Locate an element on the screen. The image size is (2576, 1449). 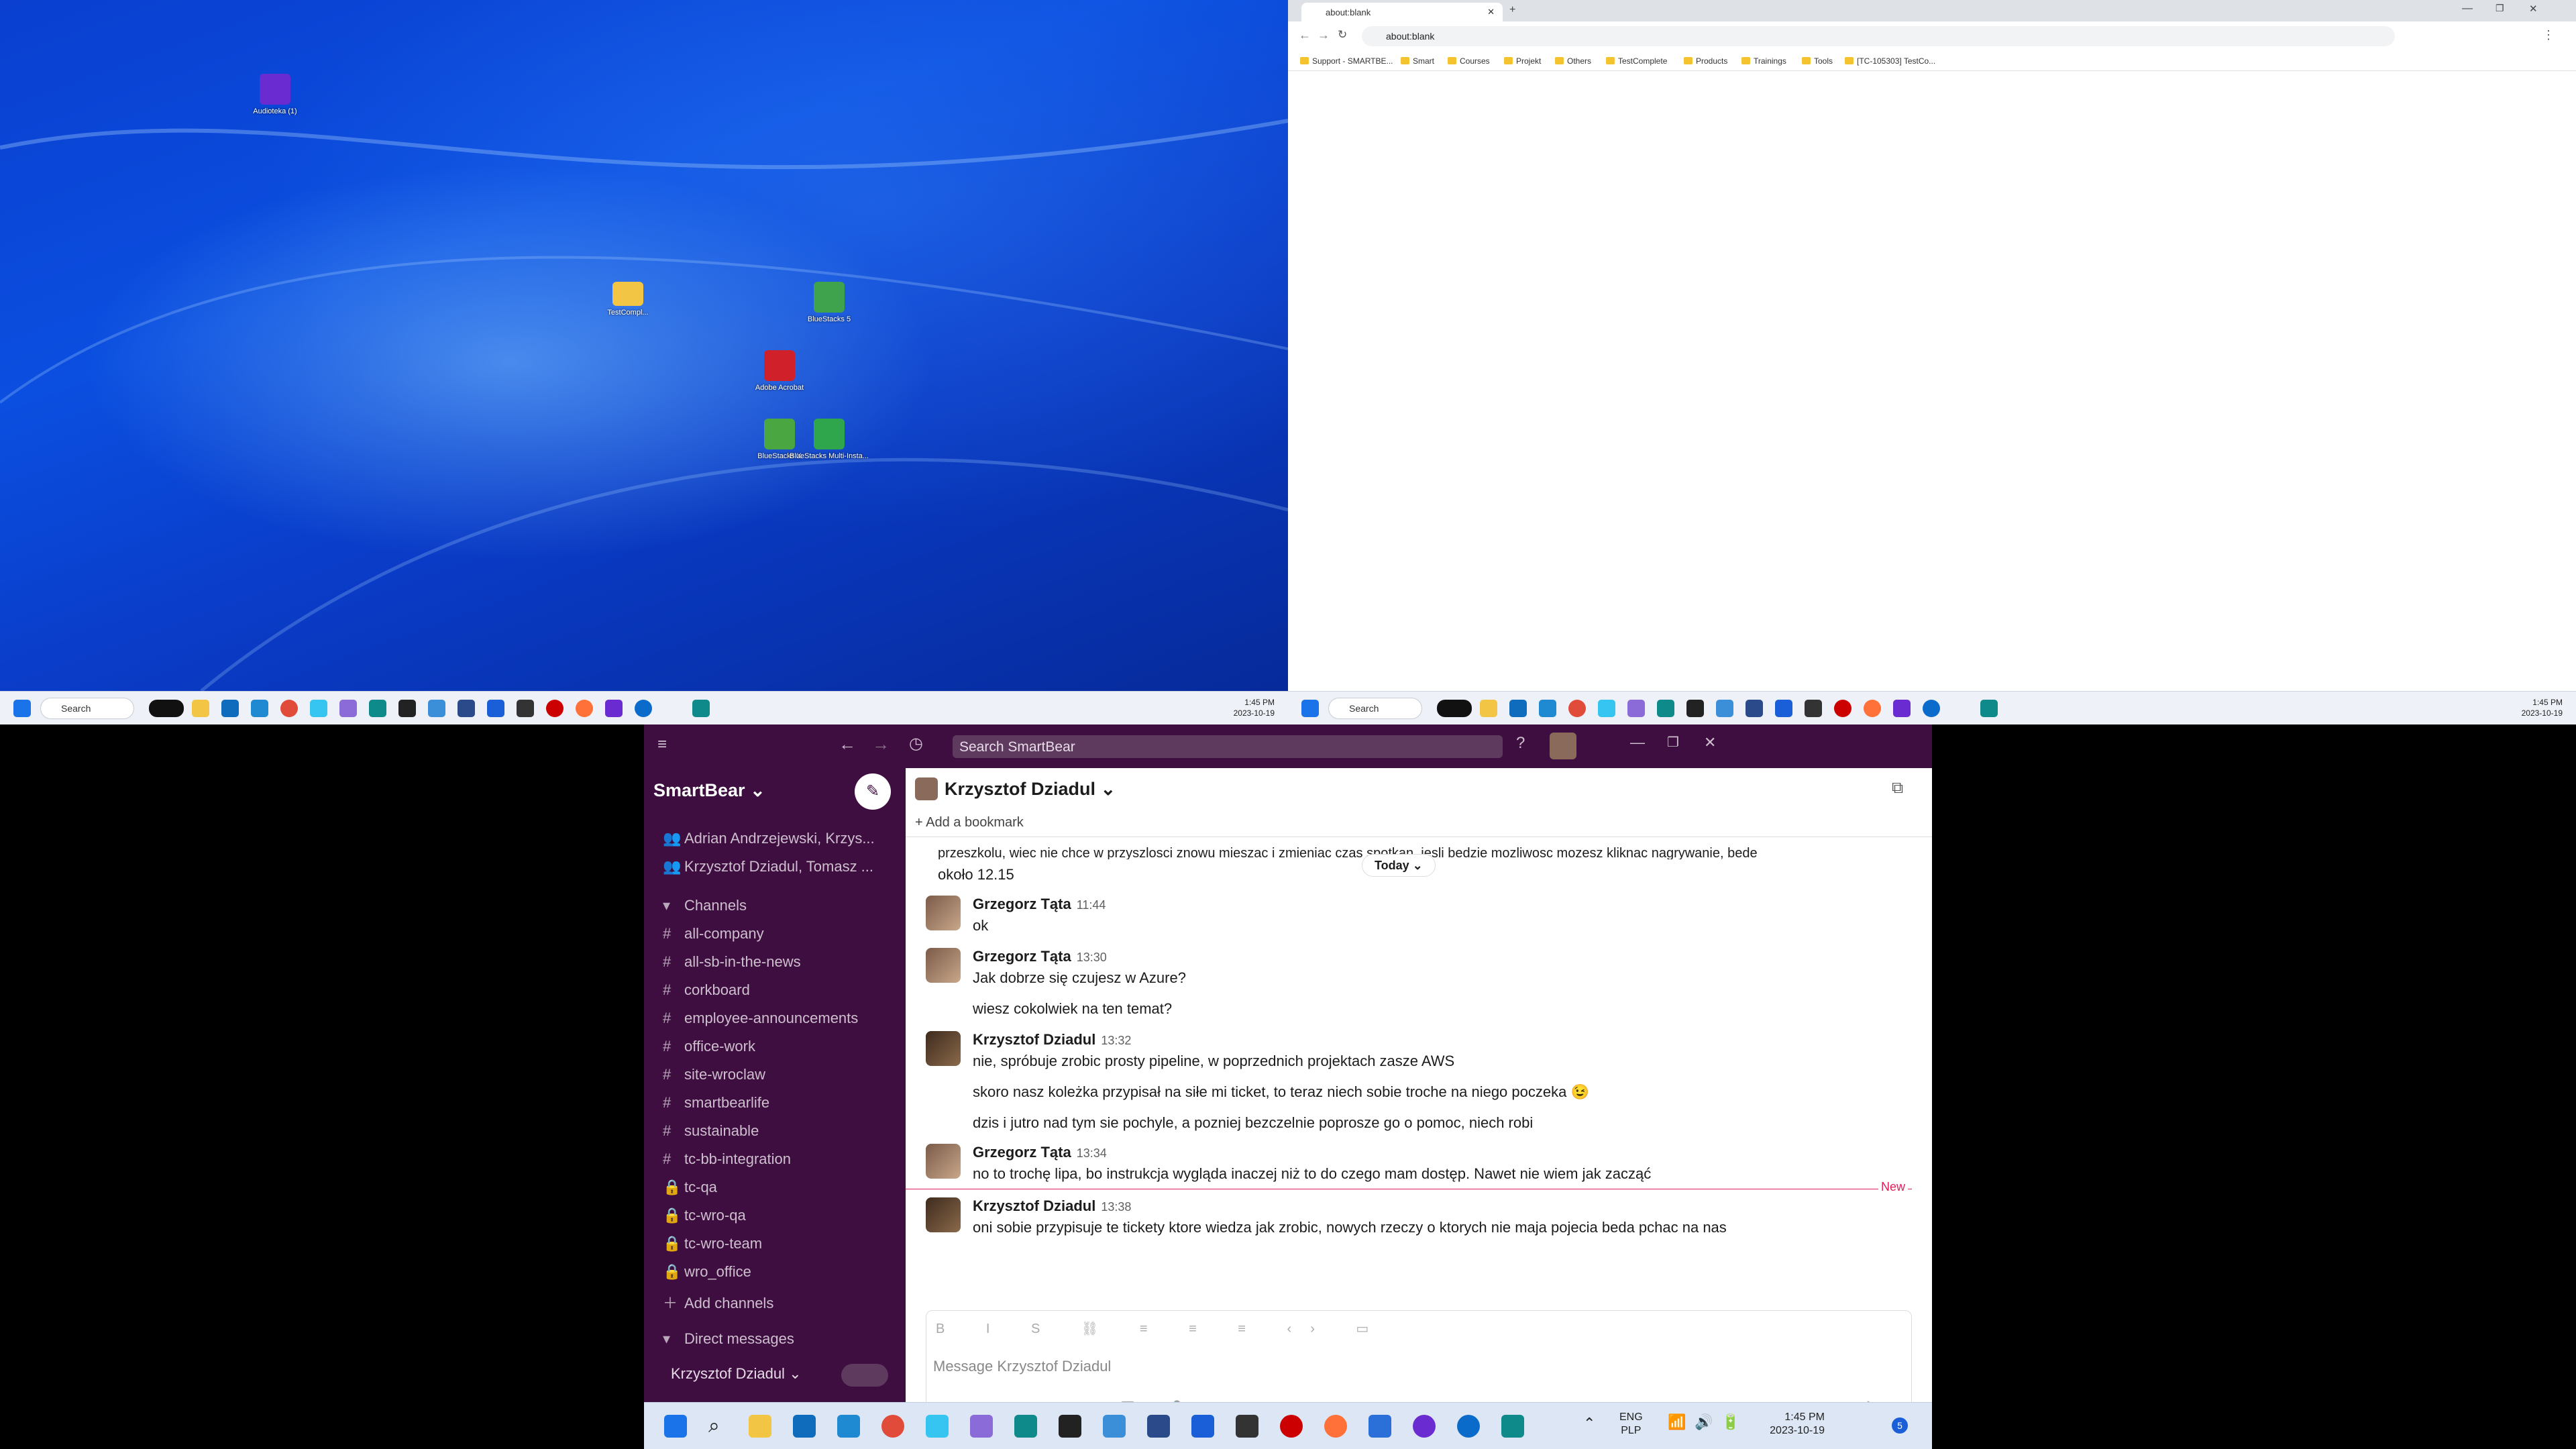
sidebar-channel: 🔒 tc-wro-team is located at coordinates (777, 1246).